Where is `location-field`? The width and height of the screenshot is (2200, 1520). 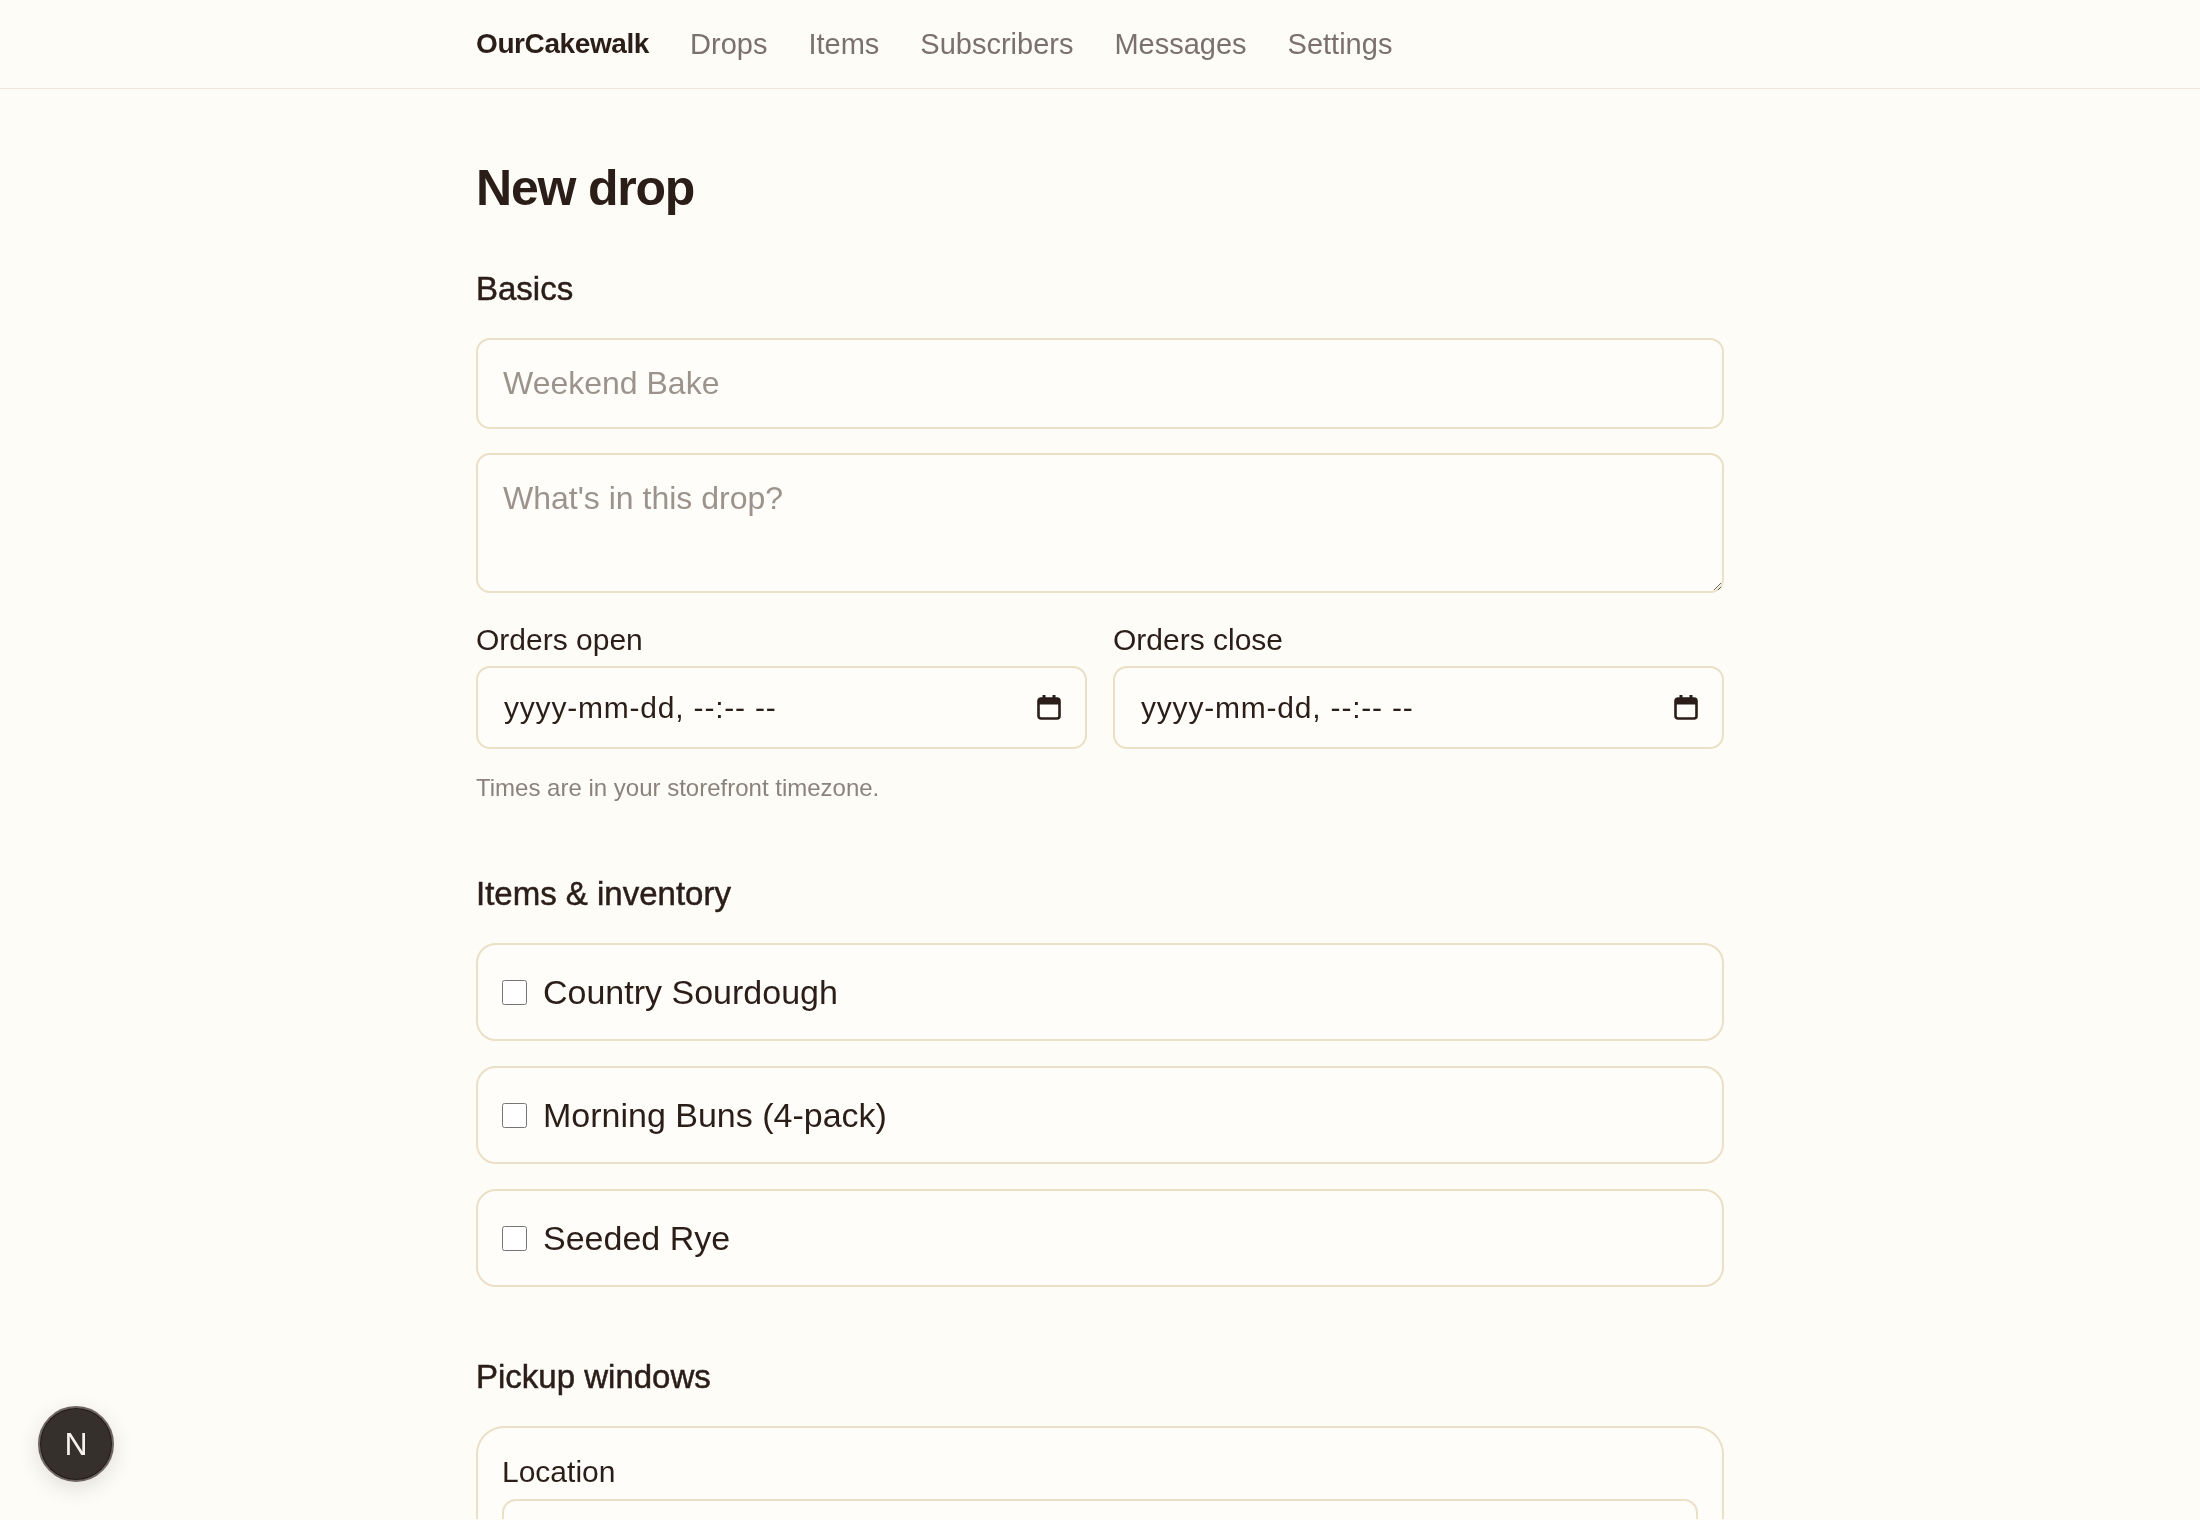 location-field is located at coordinates (1100, 1509).